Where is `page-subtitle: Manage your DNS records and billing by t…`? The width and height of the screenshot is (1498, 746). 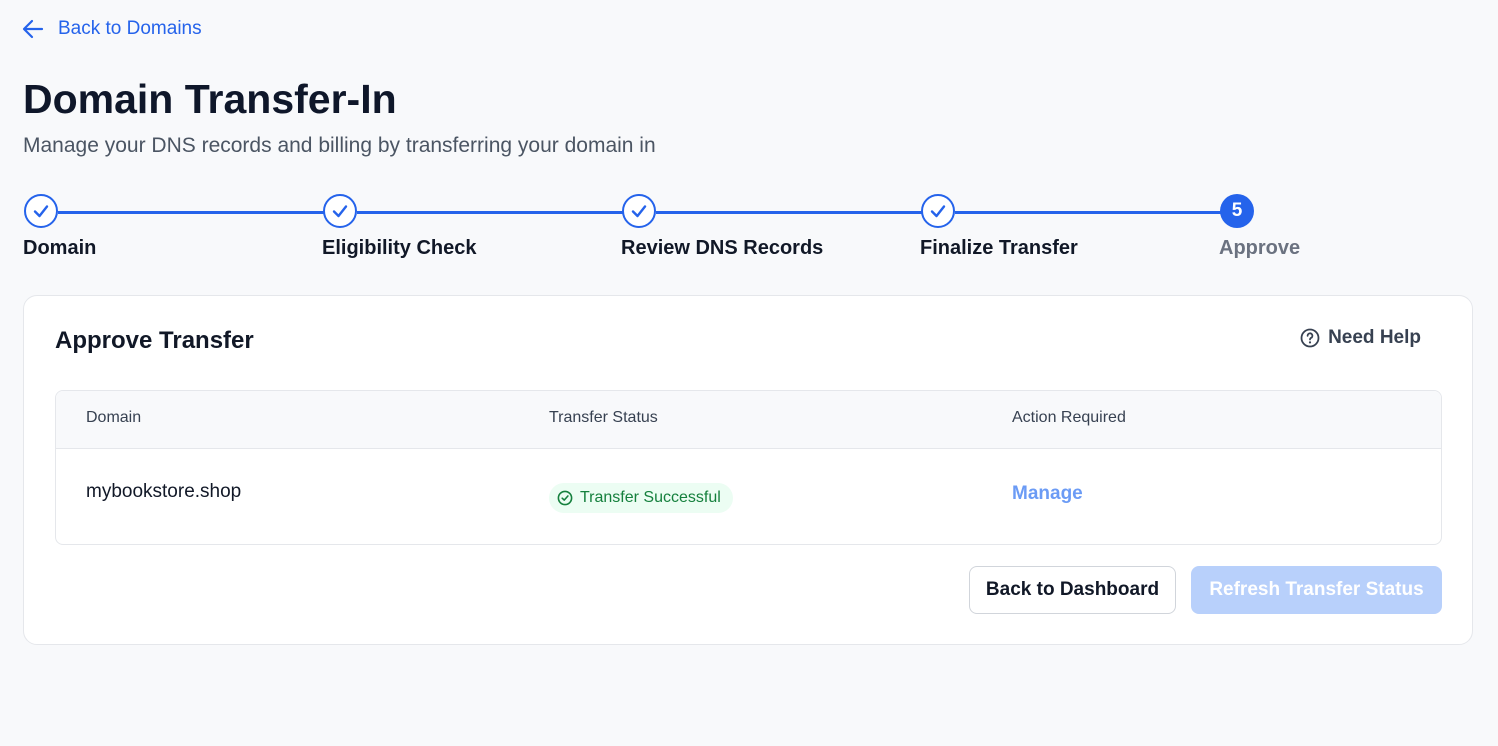 page-subtitle: Manage your DNS records and billing by t… is located at coordinates (339, 145).